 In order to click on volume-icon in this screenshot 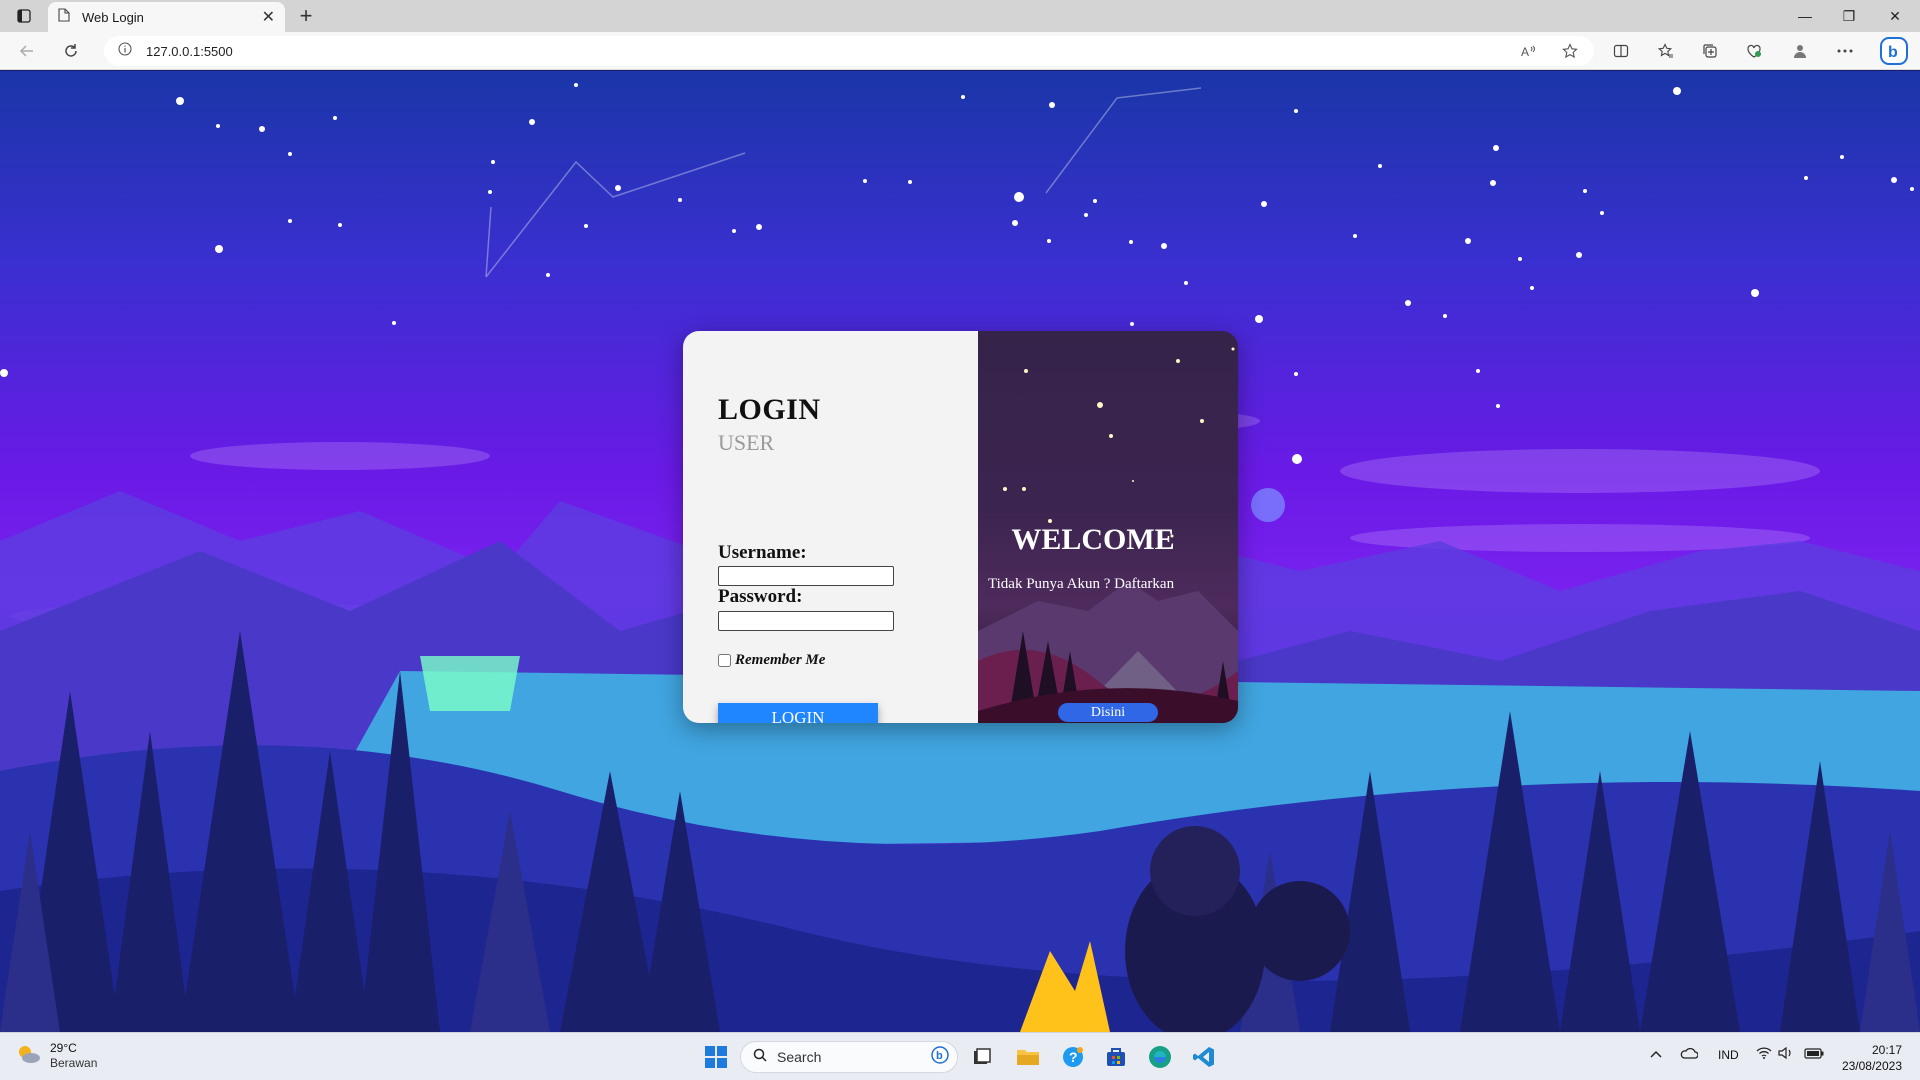, I will do `click(1786, 1054)`.